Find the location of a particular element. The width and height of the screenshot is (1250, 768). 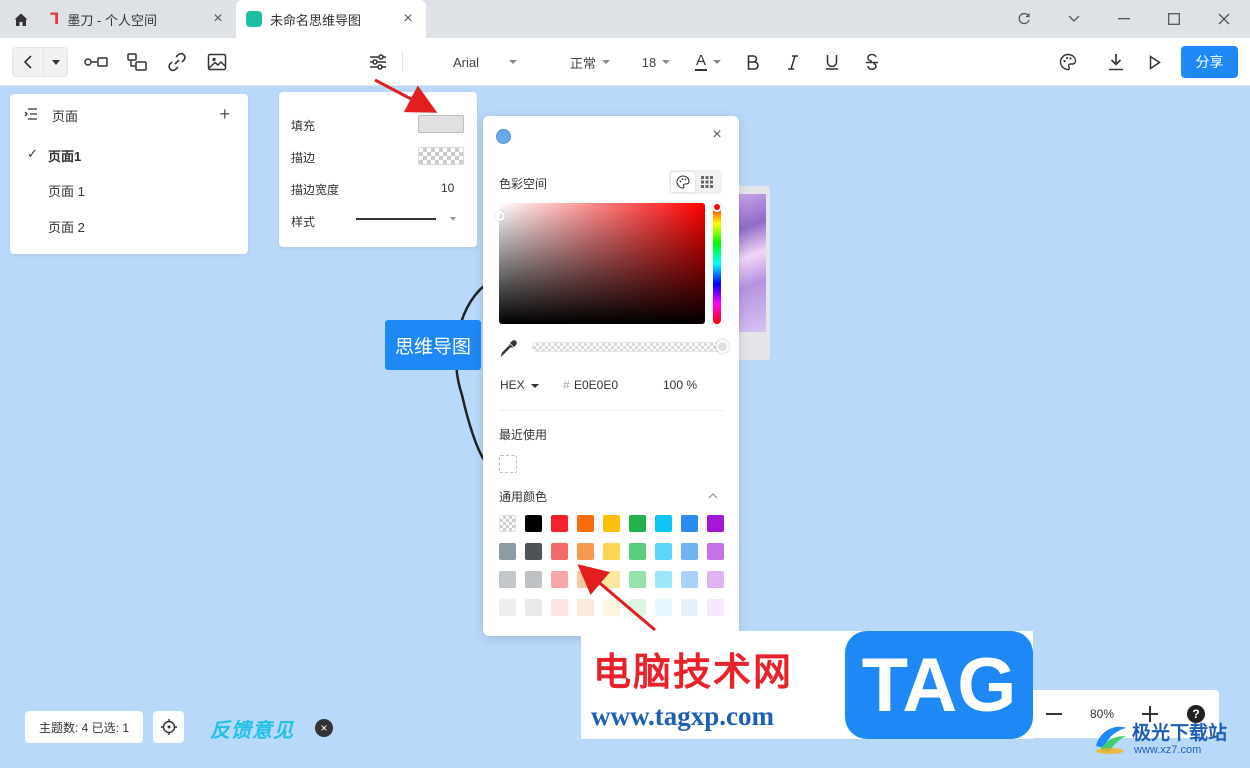

watermark-site-name: 极光下载站 is located at coordinates (1180, 733).